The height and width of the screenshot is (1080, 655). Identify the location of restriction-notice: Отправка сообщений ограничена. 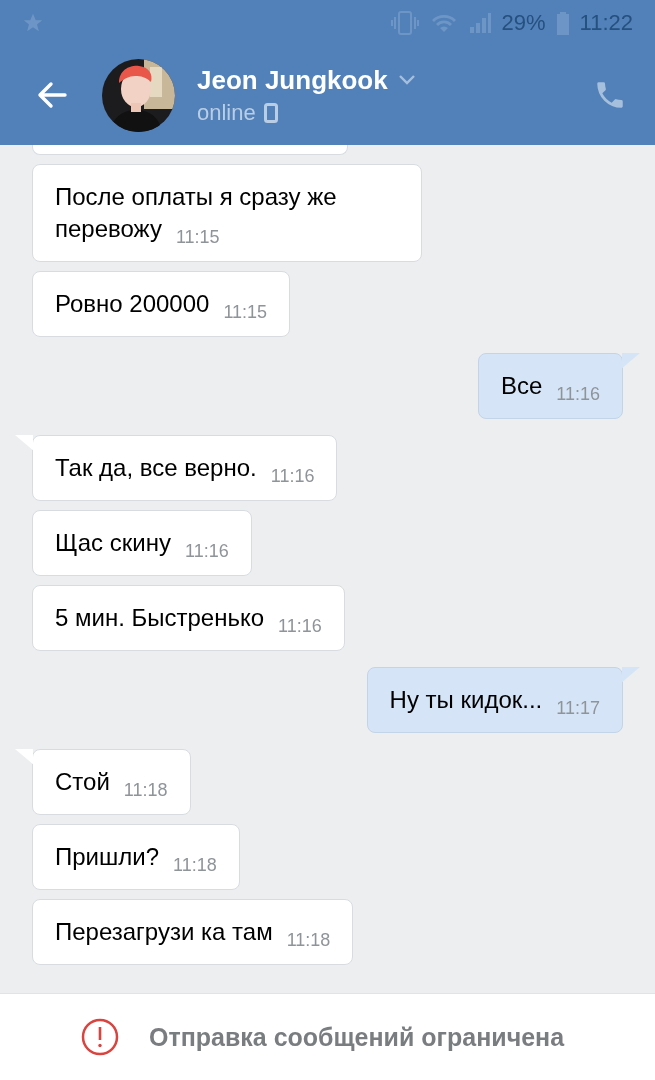
(356, 1037).